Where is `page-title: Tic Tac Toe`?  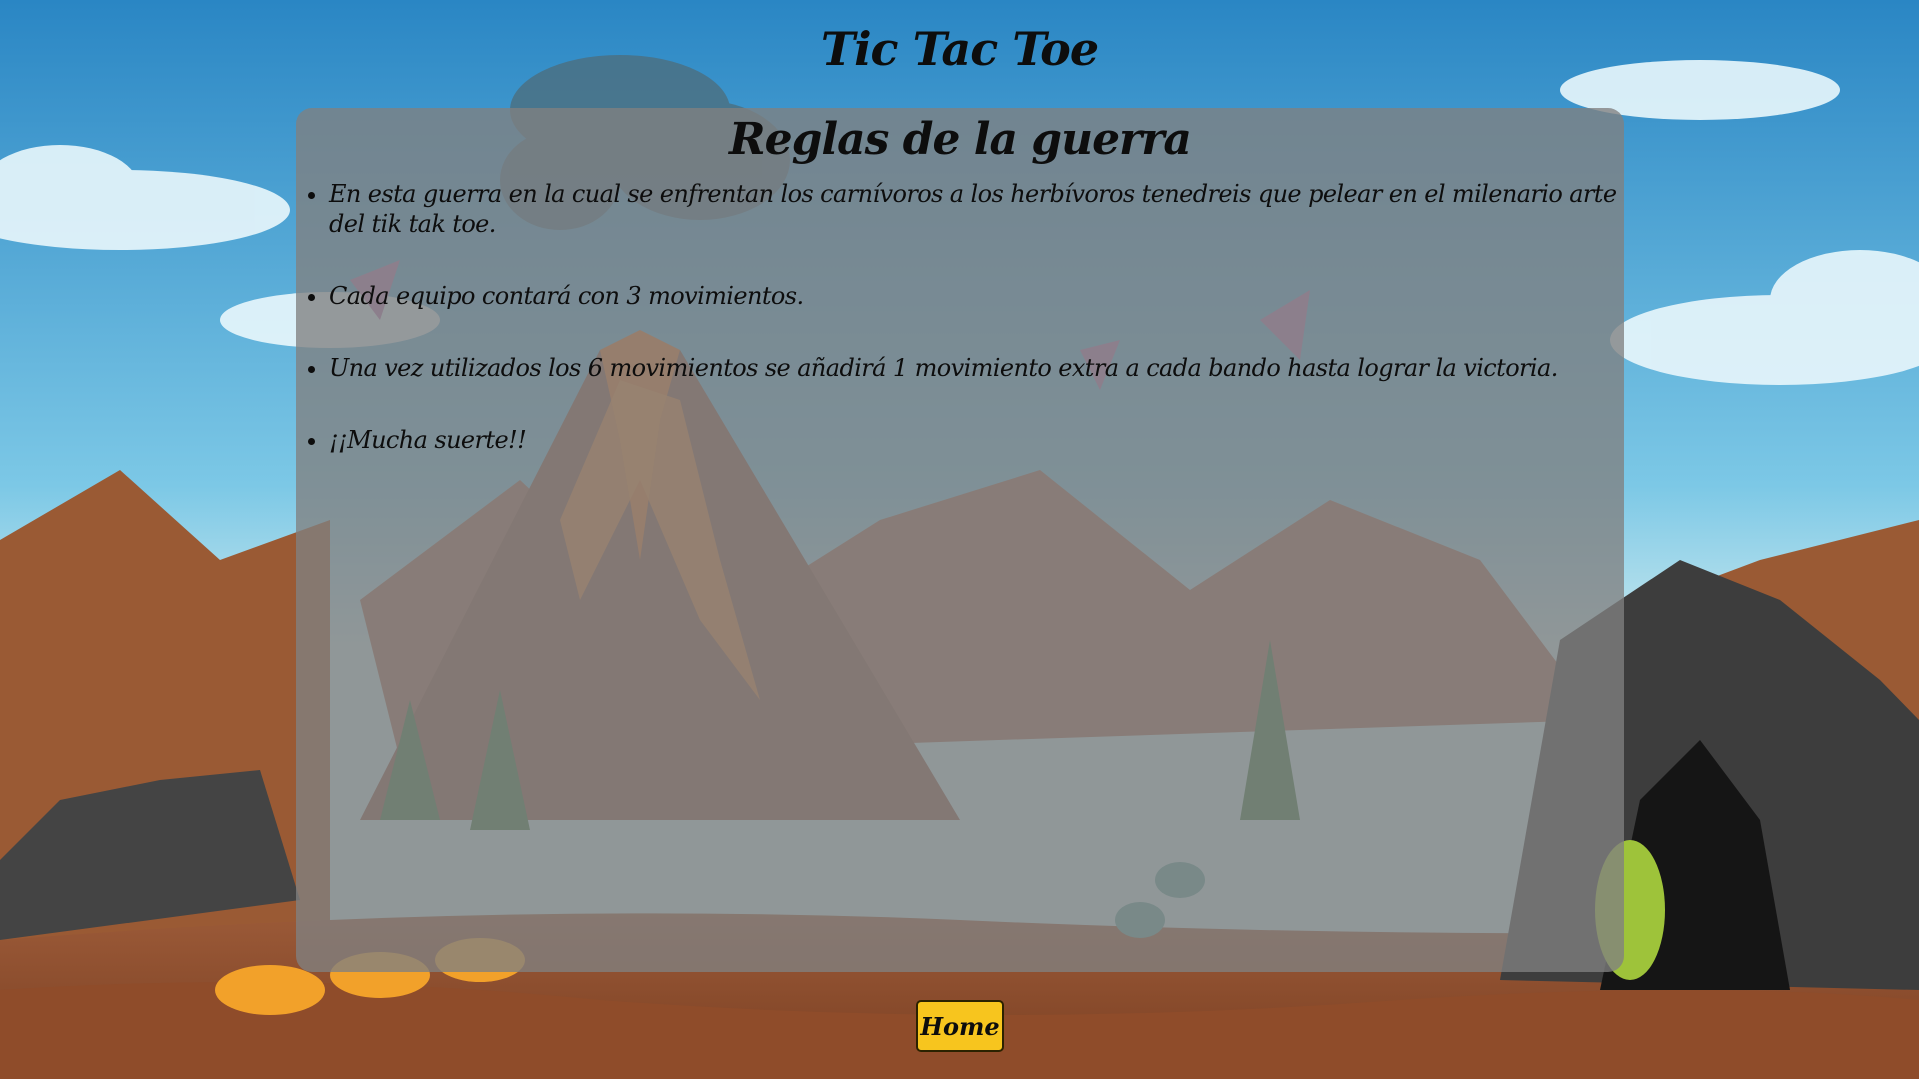
page-title: Tic Tac Toe is located at coordinates (959, 49).